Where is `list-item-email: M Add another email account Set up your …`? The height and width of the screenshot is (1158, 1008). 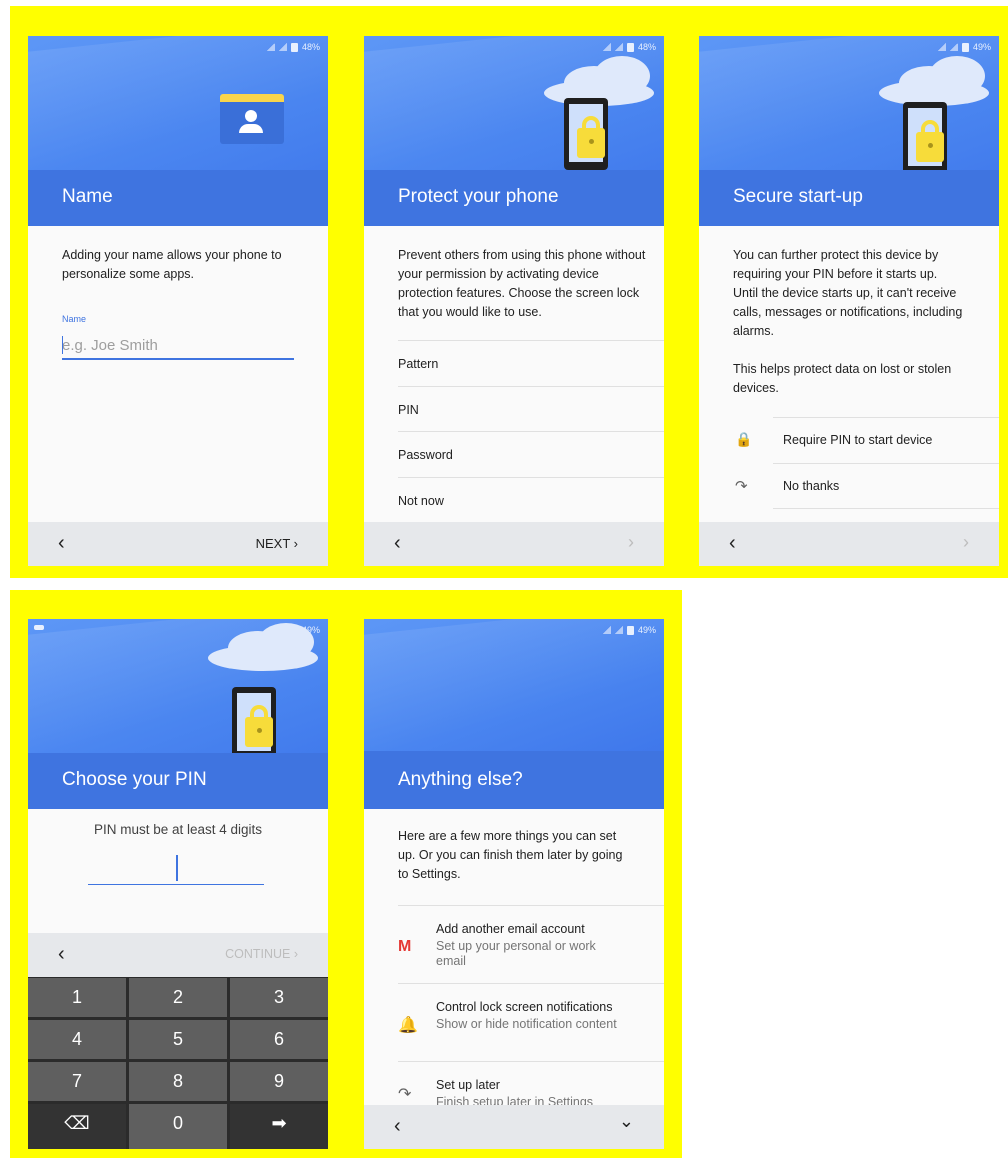 list-item-email: M Add another email account Set up your … is located at coordinates (531, 944).